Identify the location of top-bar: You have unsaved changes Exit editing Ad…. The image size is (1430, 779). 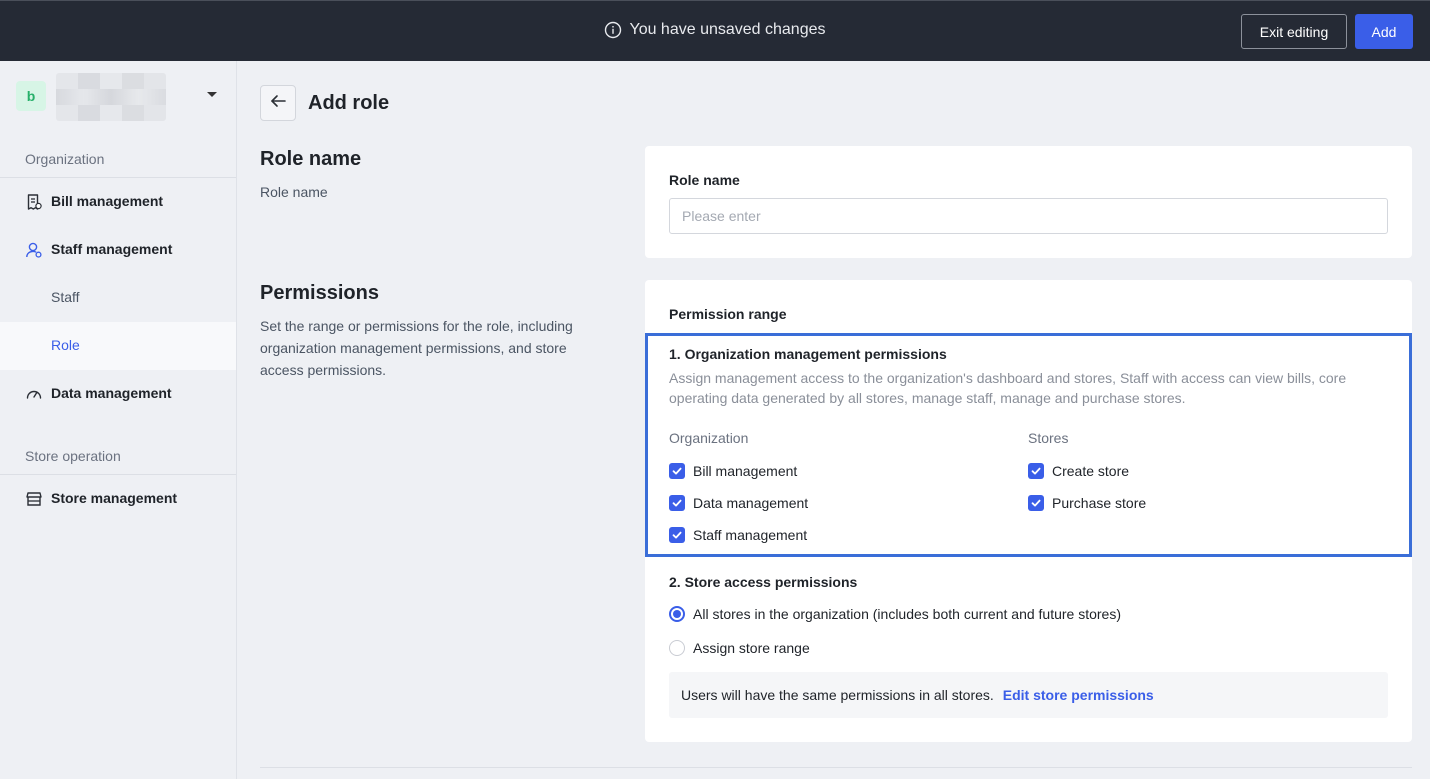
(715, 30).